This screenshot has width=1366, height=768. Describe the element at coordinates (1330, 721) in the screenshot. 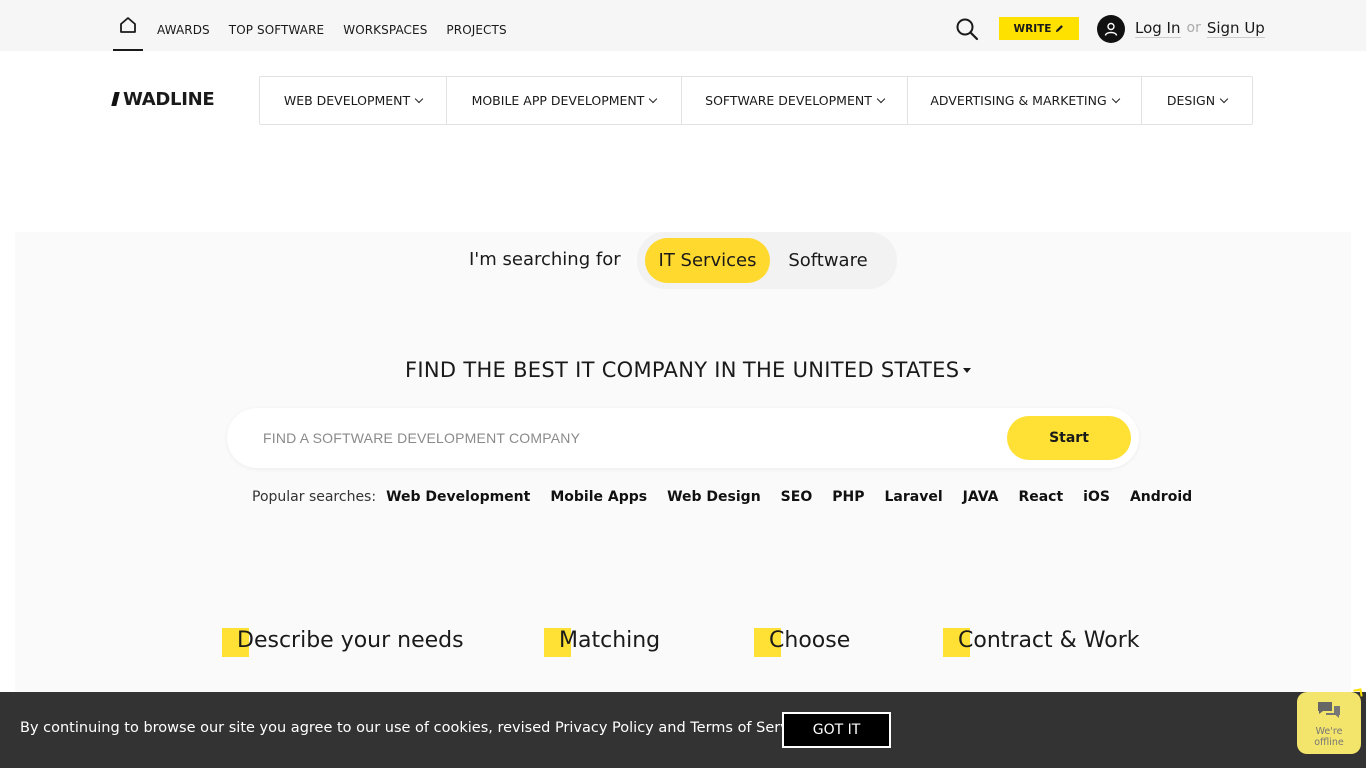

I see `chat-widget: We're offline` at that location.